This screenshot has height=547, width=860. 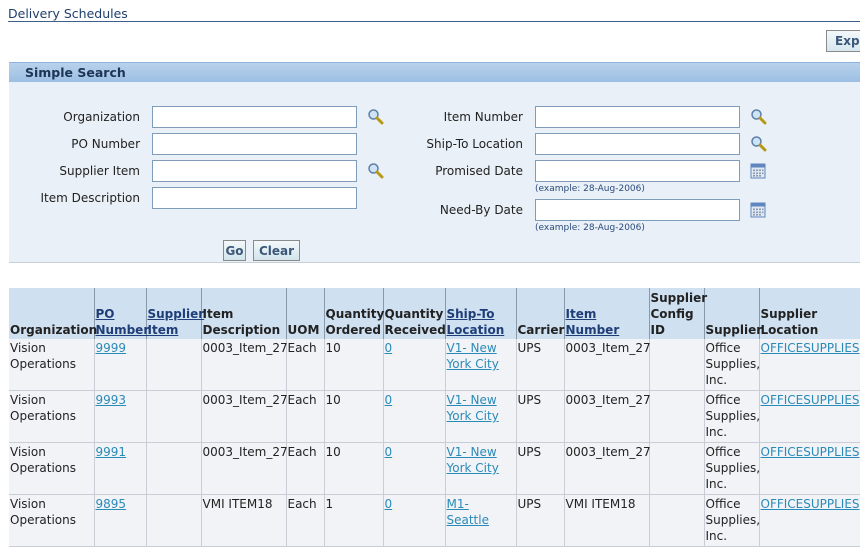 I want to click on column-header-item-number: Item Number, so click(x=607, y=313).